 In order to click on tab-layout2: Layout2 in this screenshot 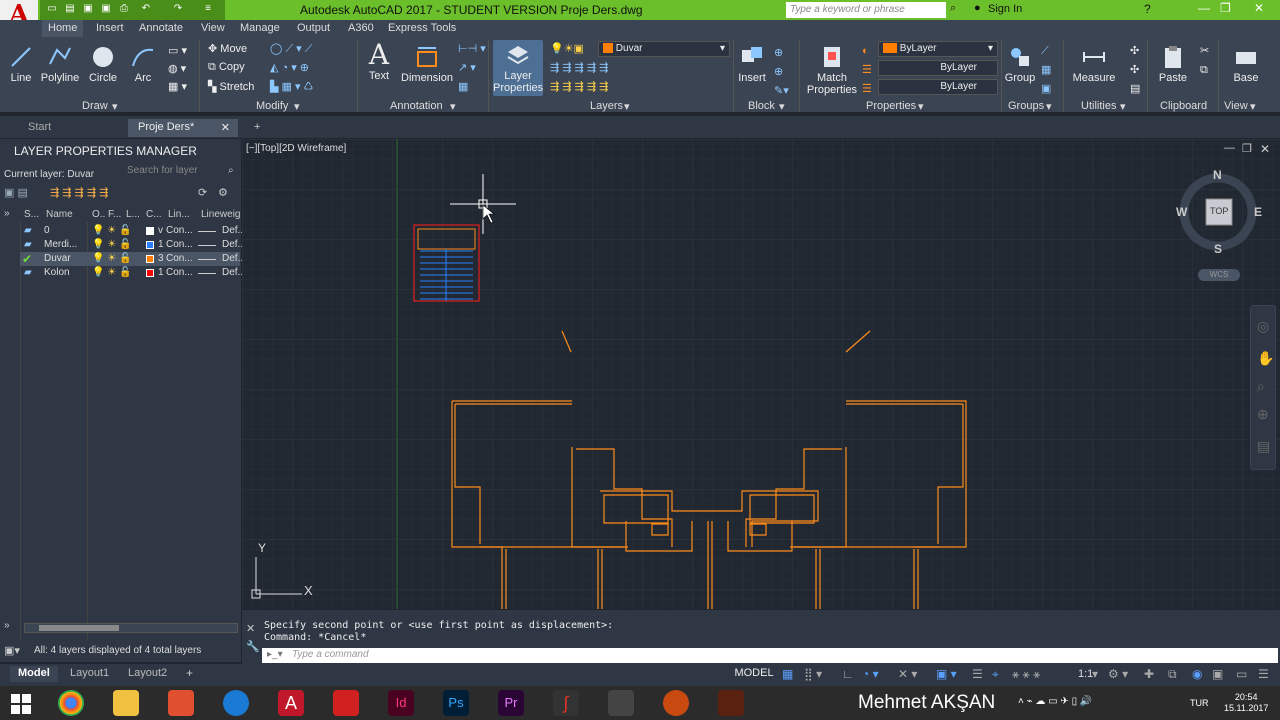, I will do `click(147, 674)`.